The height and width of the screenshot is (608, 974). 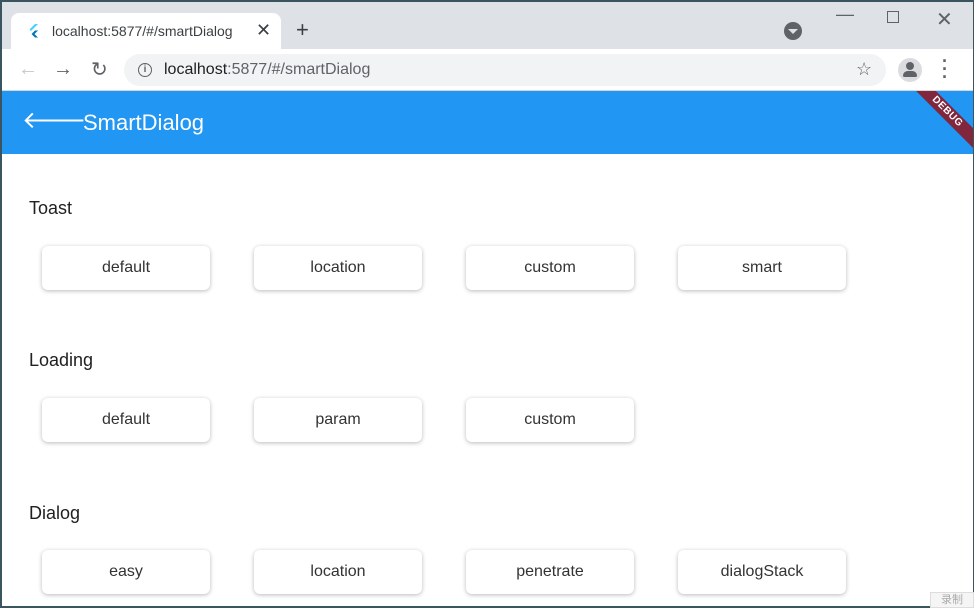 What do you see at coordinates (33, 31) in the screenshot?
I see `flutter-icon` at bounding box center [33, 31].